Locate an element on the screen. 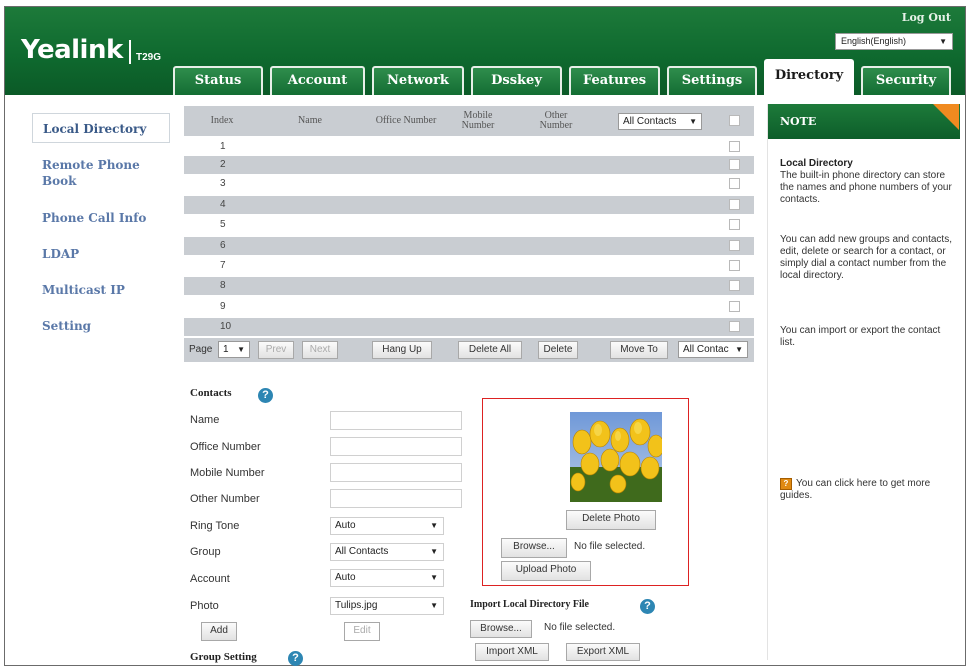  tab-settings: Settings is located at coordinates (712, 80).